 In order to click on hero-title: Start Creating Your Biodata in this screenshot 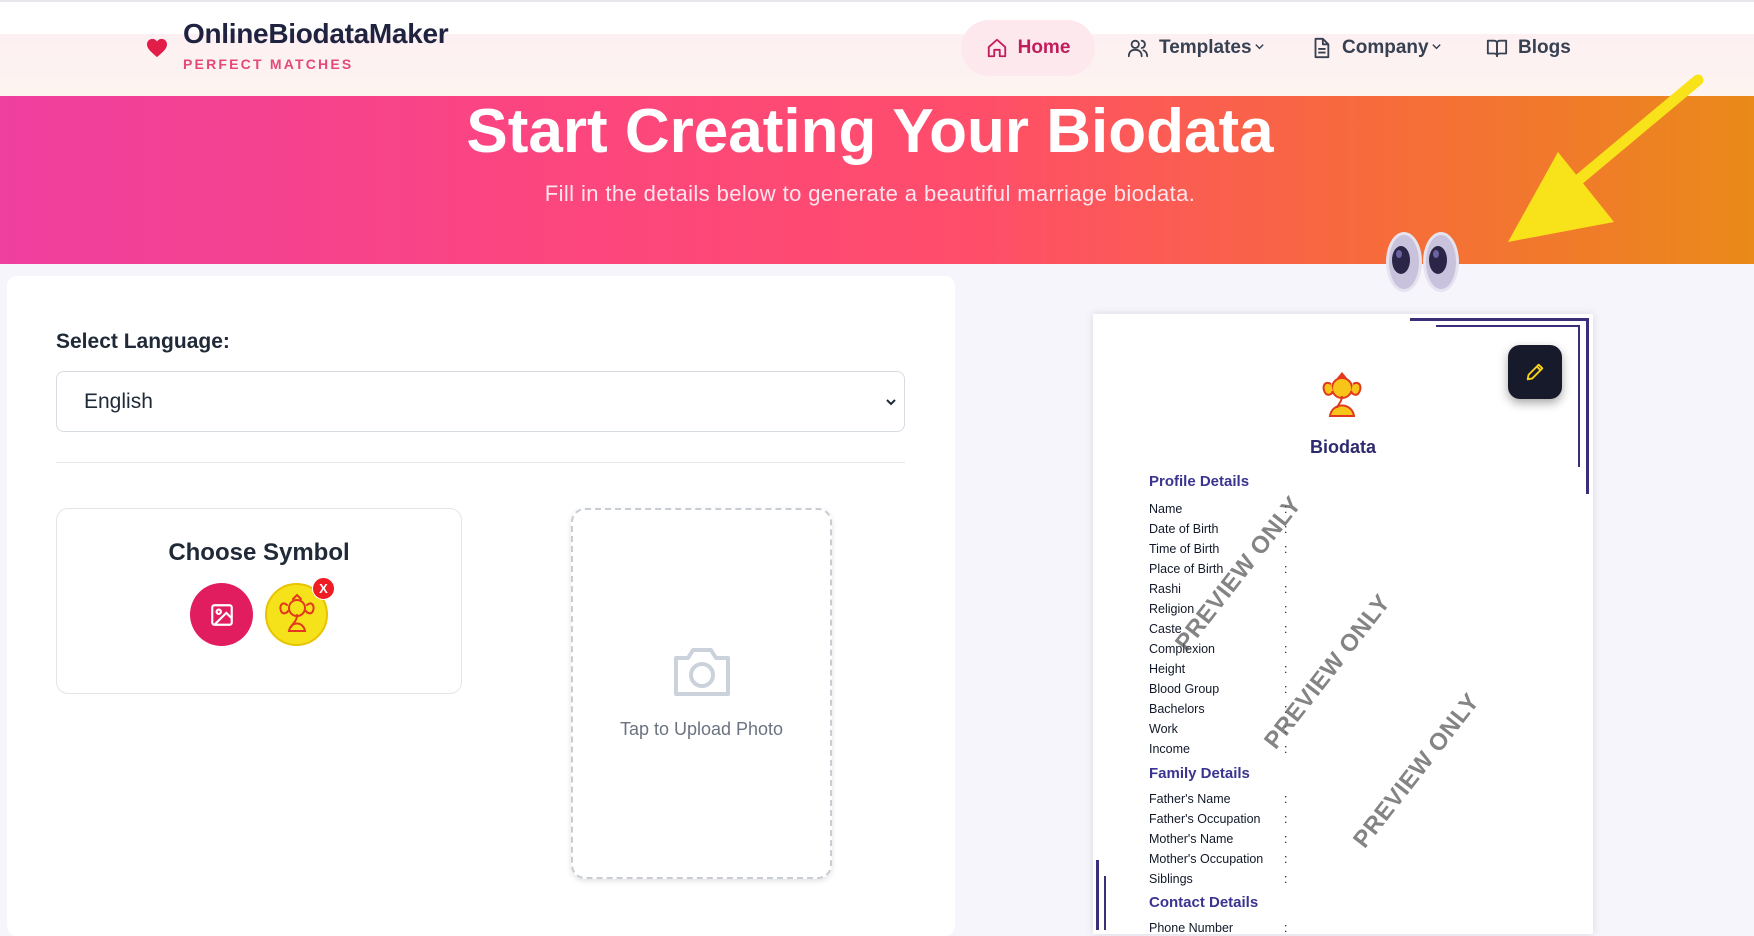, I will do `click(870, 131)`.